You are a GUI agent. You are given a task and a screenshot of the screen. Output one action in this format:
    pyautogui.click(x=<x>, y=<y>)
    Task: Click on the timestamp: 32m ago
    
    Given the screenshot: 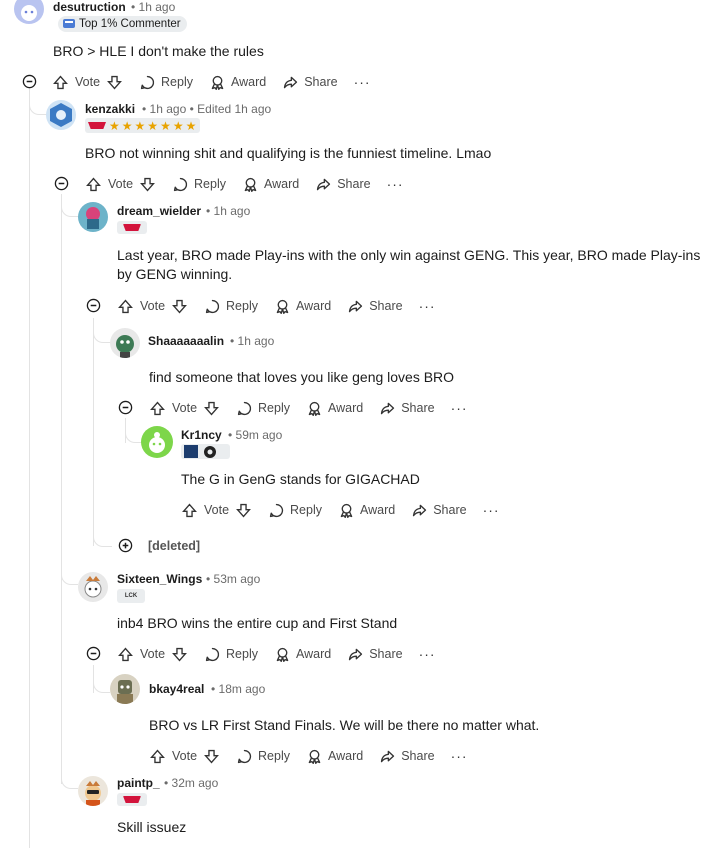 What is the action you would take?
    pyautogui.click(x=195, y=783)
    